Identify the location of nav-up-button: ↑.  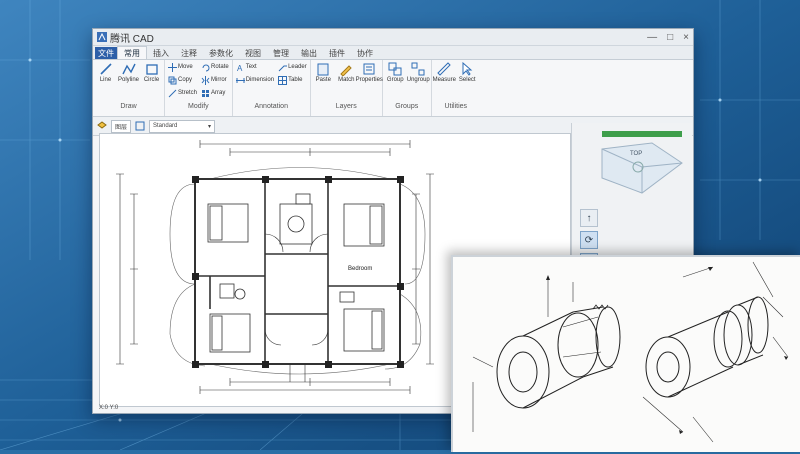
(589, 218).